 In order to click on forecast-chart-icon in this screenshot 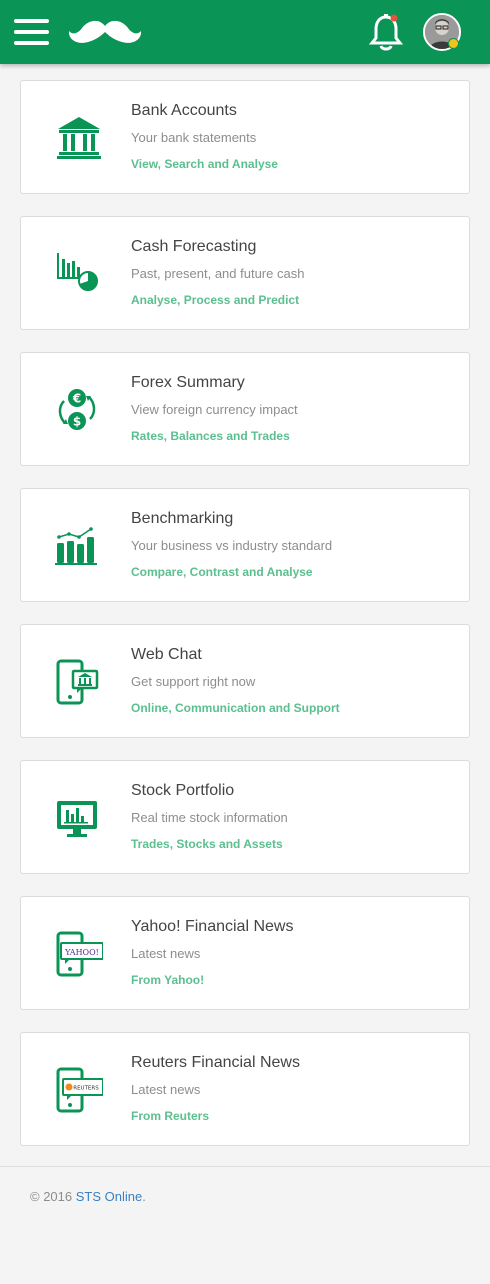, I will do `click(77, 272)`.